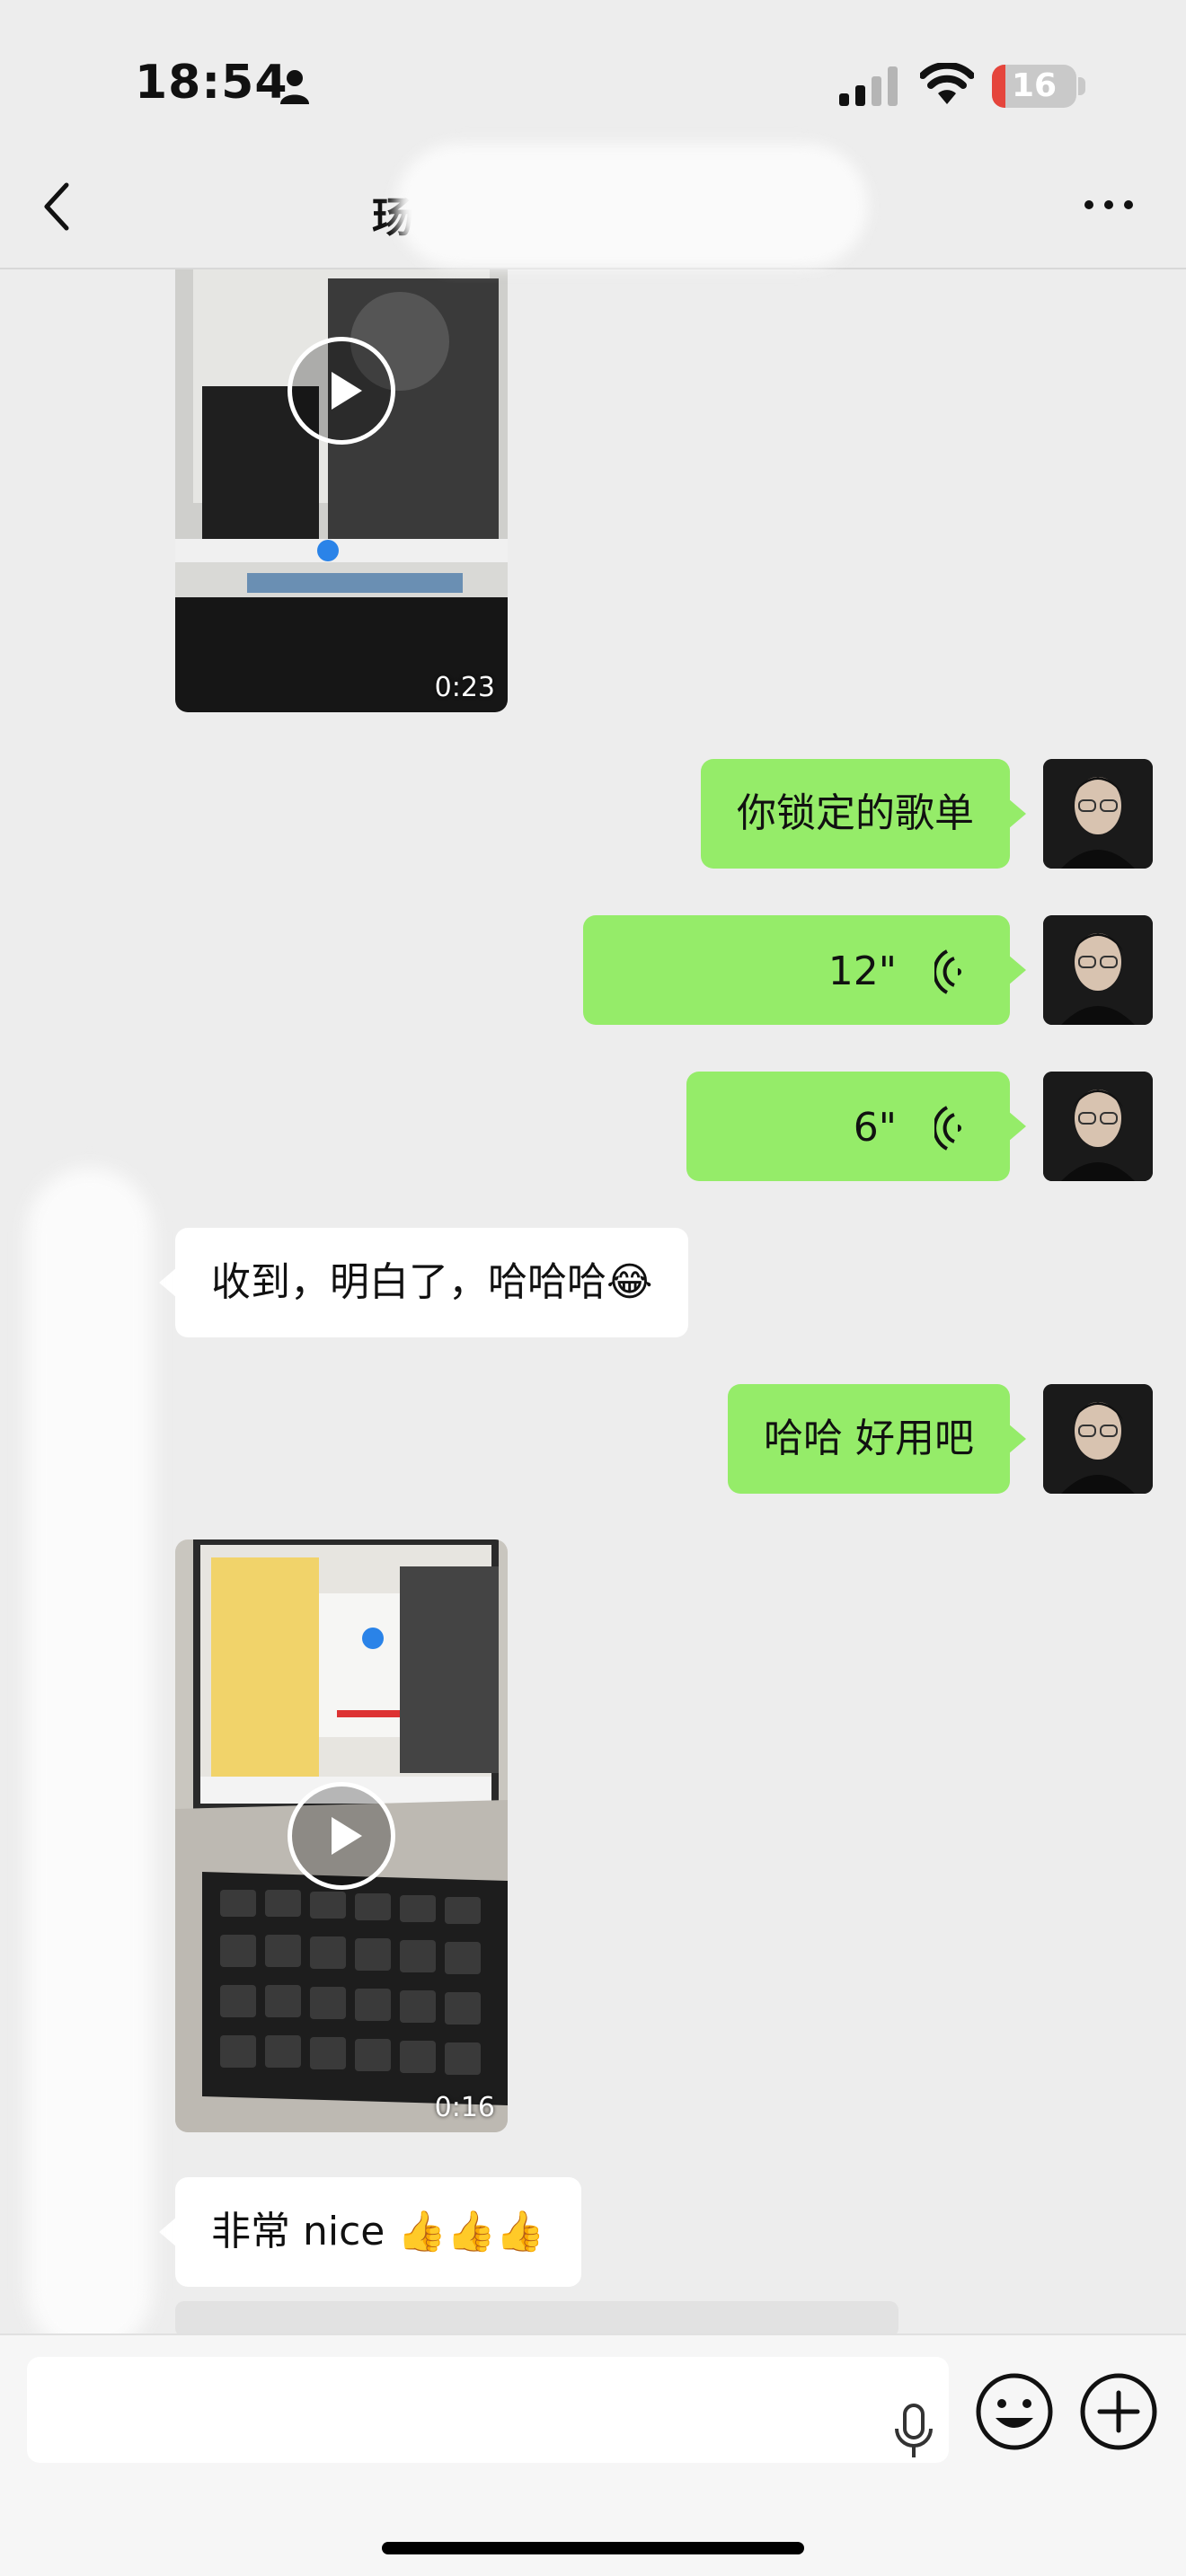 This screenshot has height=2576, width=1186. What do you see at coordinates (631, 206) in the screenshot?
I see `title-redaction` at bounding box center [631, 206].